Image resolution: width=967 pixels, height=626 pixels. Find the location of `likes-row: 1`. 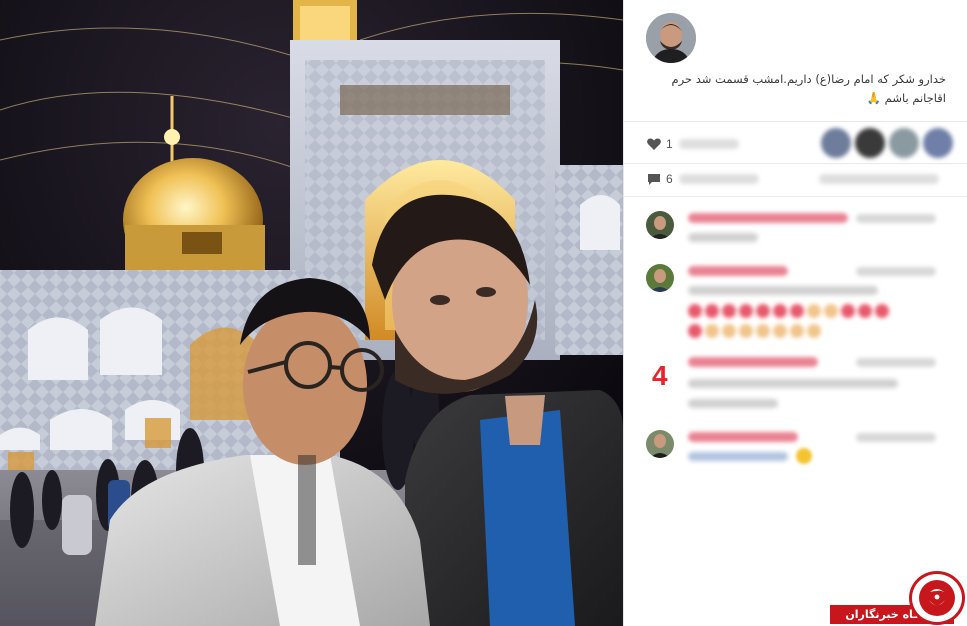

likes-row: 1 is located at coordinates (692, 144).